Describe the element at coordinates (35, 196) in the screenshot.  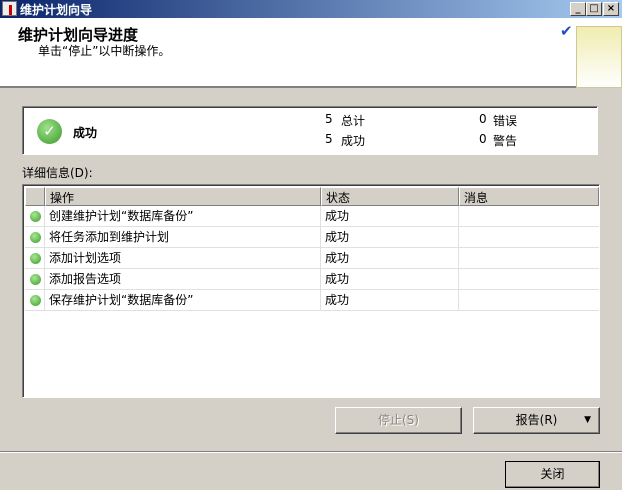
I see `column-header-indicator` at that location.